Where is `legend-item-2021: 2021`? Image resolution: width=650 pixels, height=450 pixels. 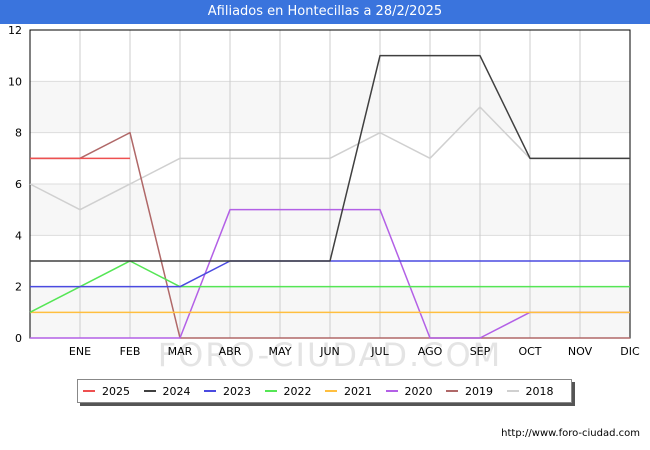 legend-item-2021: 2021 is located at coordinates (348, 391).